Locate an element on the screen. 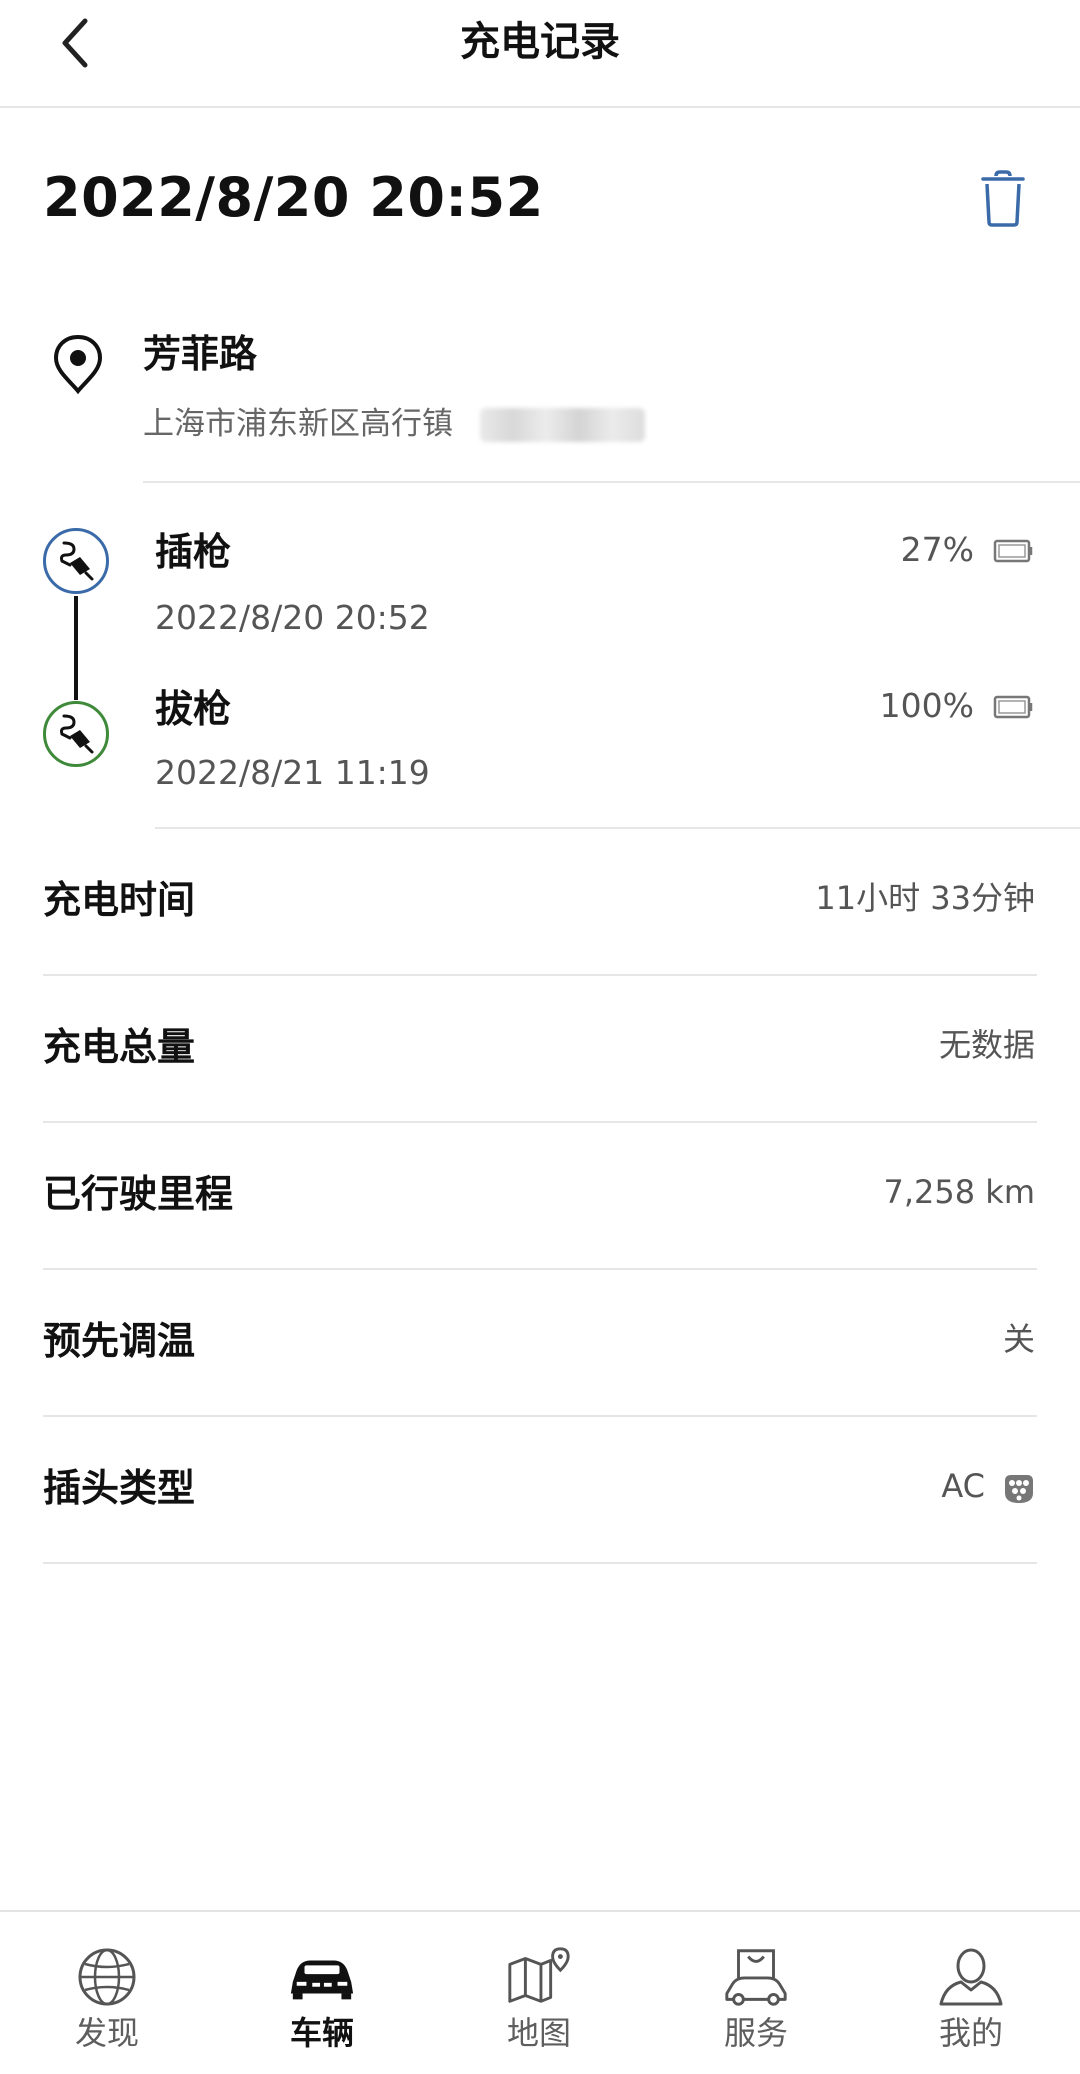 The image size is (1080, 2074). service-icon is located at coordinates (756, 1977).